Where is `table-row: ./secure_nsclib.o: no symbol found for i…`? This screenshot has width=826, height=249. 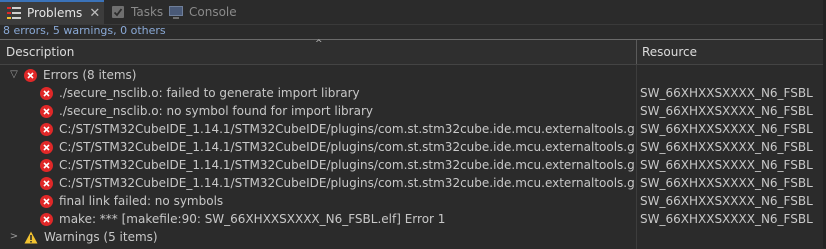
table-row: ./secure_nsclib.o: no symbol found for i… is located at coordinates (411, 111).